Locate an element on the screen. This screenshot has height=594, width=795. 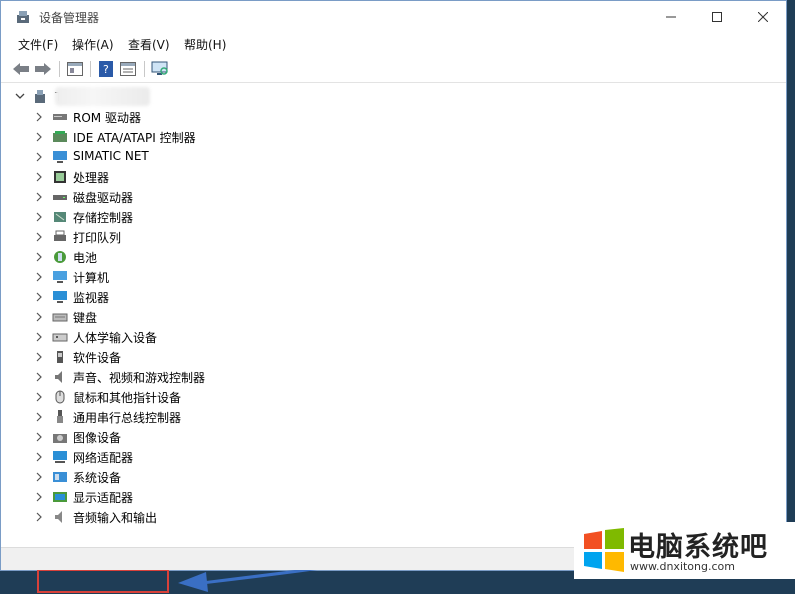
maximize-button is located at coordinates (717, 16).